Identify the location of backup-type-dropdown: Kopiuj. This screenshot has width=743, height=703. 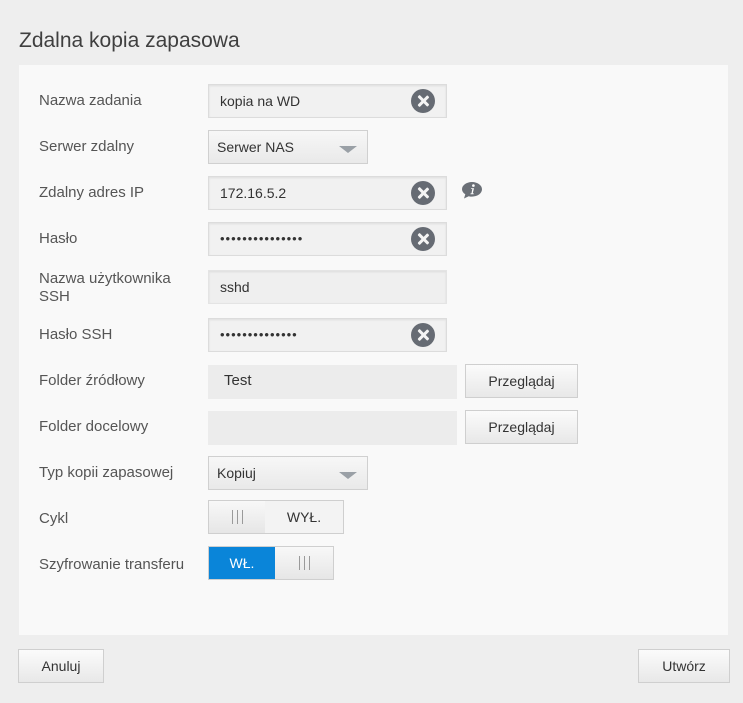
(288, 473).